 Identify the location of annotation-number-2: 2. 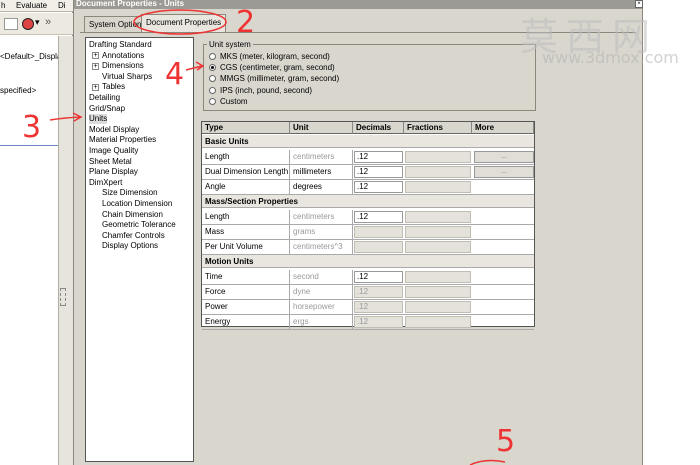
(246, 22).